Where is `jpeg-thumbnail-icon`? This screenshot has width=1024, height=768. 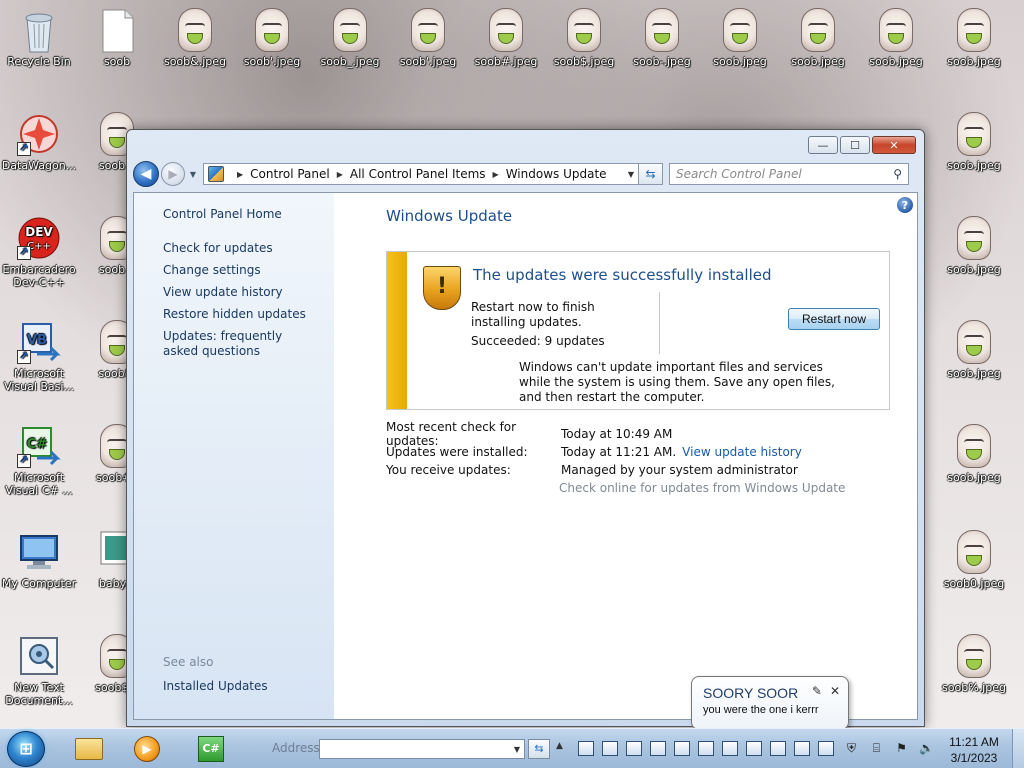 jpeg-thumbnail-icon is located at coordinates (896, 30).